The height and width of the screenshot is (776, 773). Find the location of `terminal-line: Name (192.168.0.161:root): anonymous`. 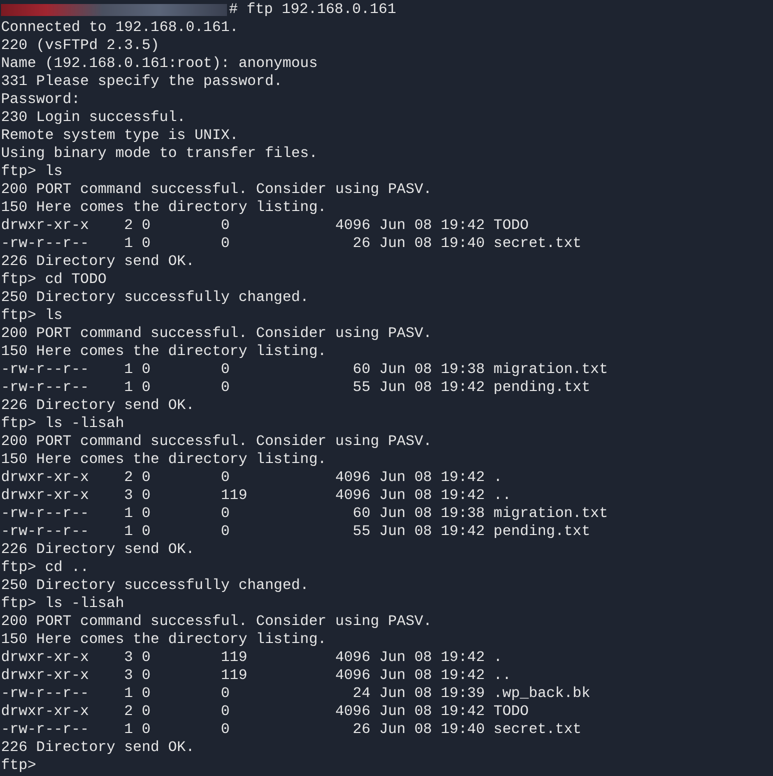

terminal-line: Name (192.168.0.161:root): anonymous is located at coordinates (159, 64).